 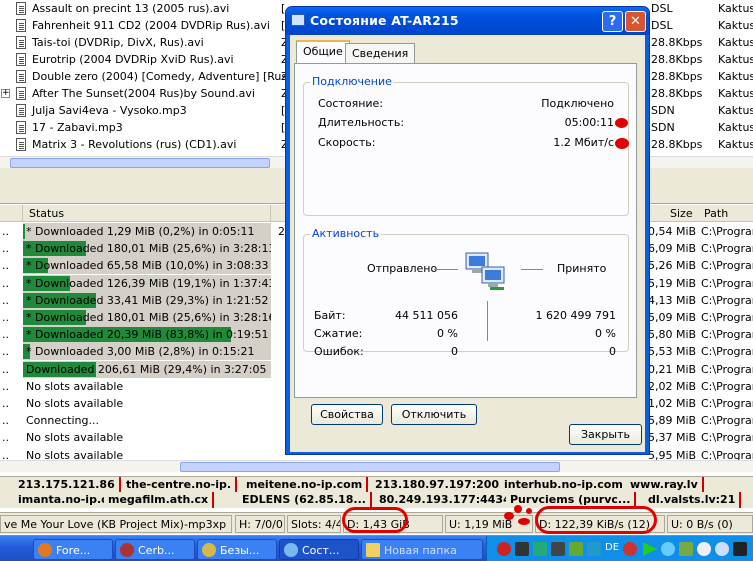 What do you see at coordinates (180, 485) in the screenshot?
I see `hub-tab: the-centre.no-ip.` at bounding box center [180, 485].